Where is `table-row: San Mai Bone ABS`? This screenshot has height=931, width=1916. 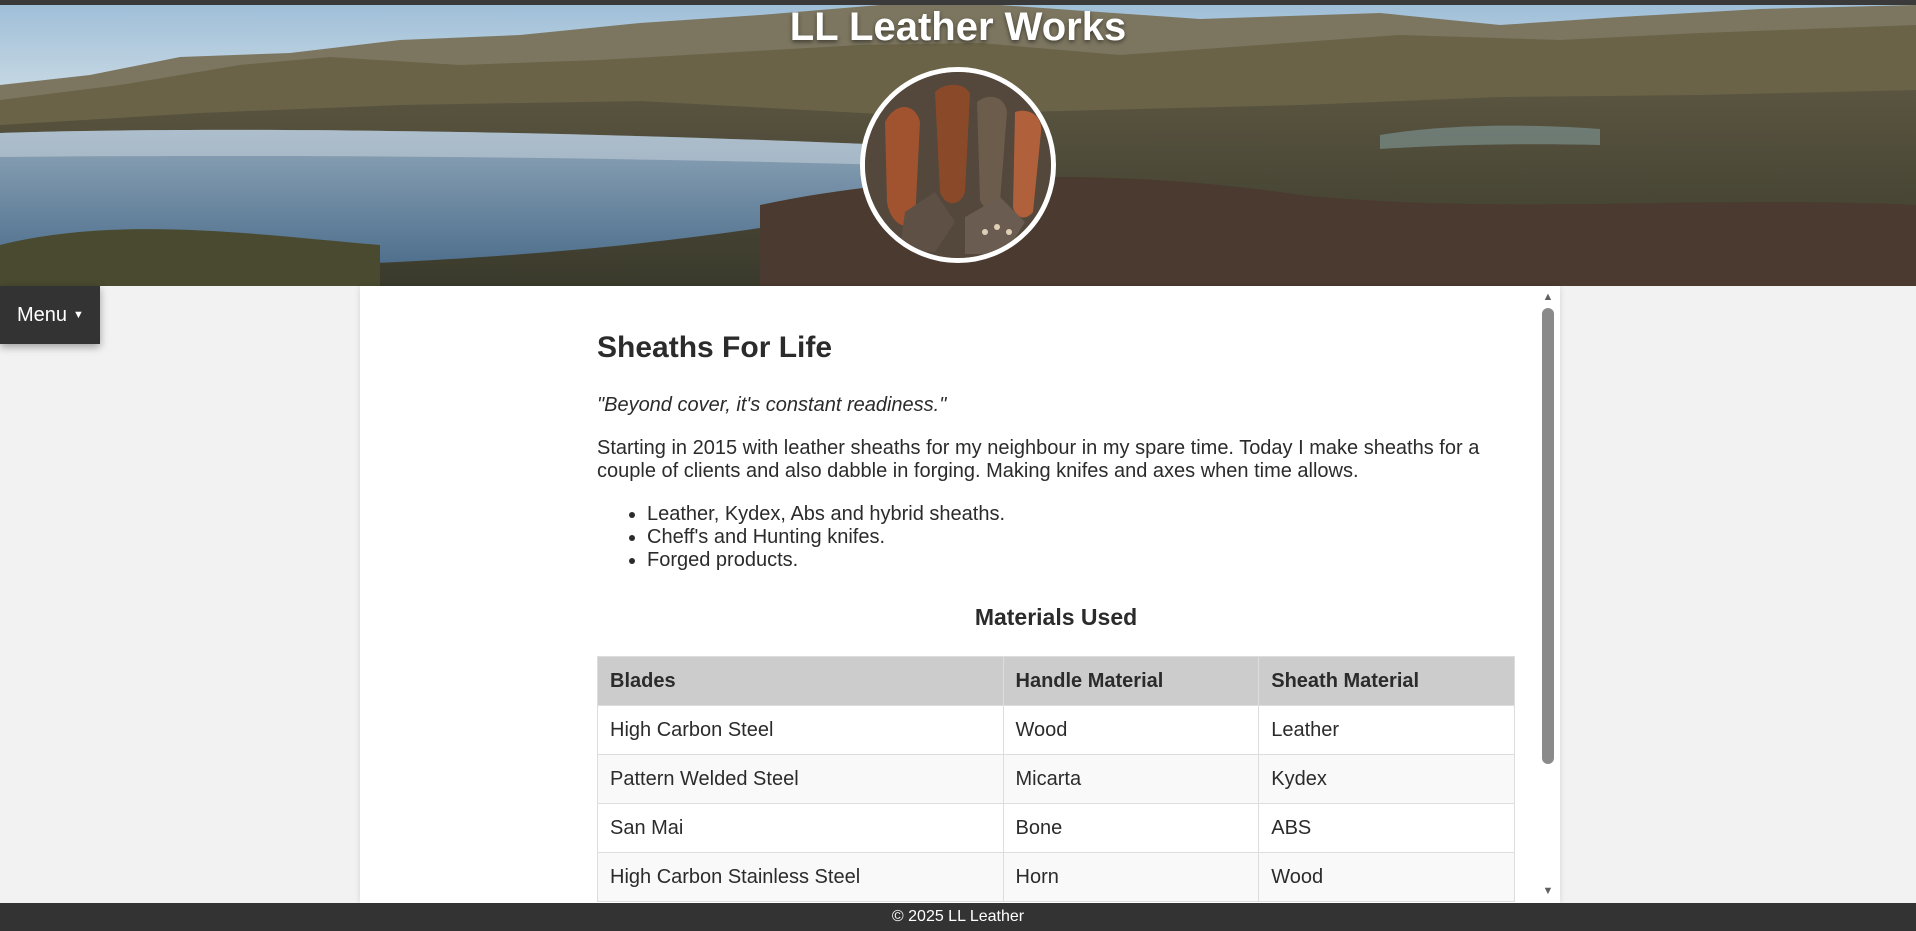 table-row: San Mai Bone ABS is located at coordinates (1056, 828).